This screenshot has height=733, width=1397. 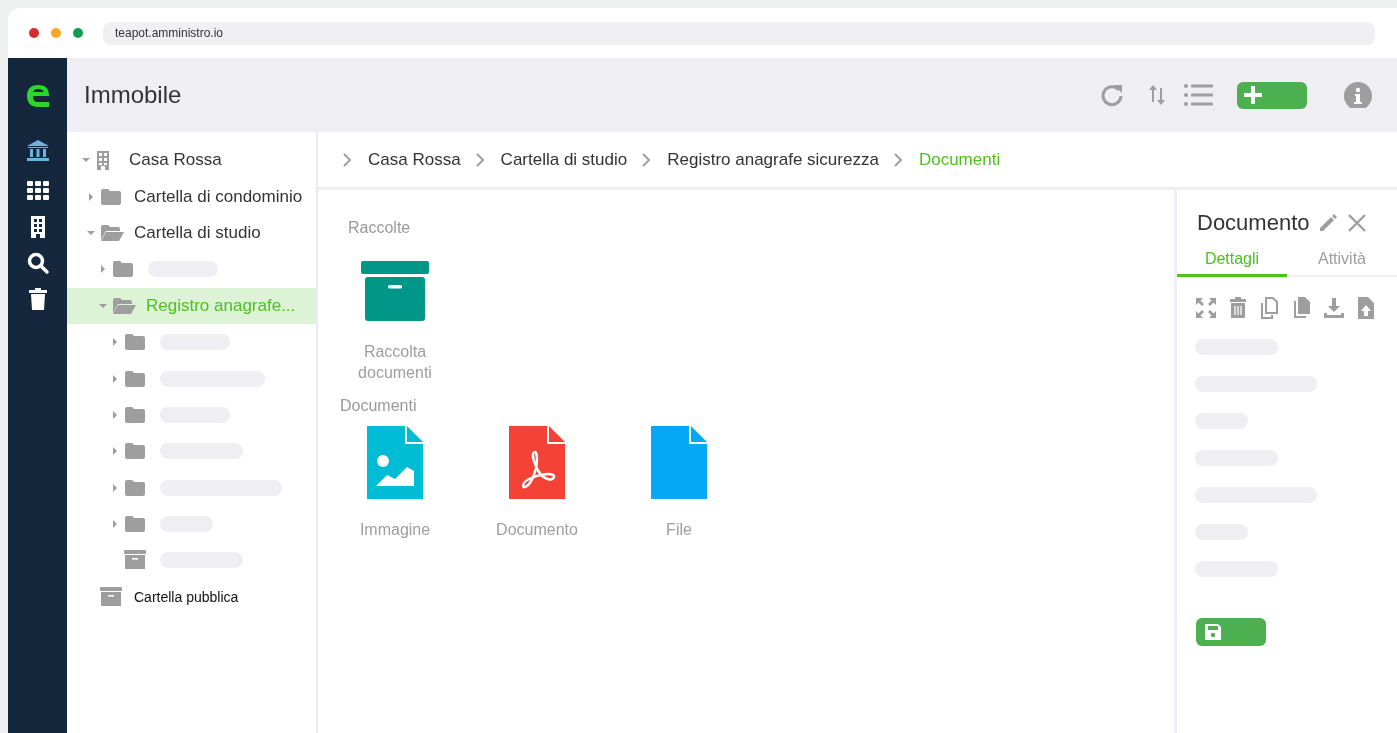 What do you see at coordinates (537, 462) in the screenshot?
I see `pdf-file-icon` at bounding box center [537, 462].